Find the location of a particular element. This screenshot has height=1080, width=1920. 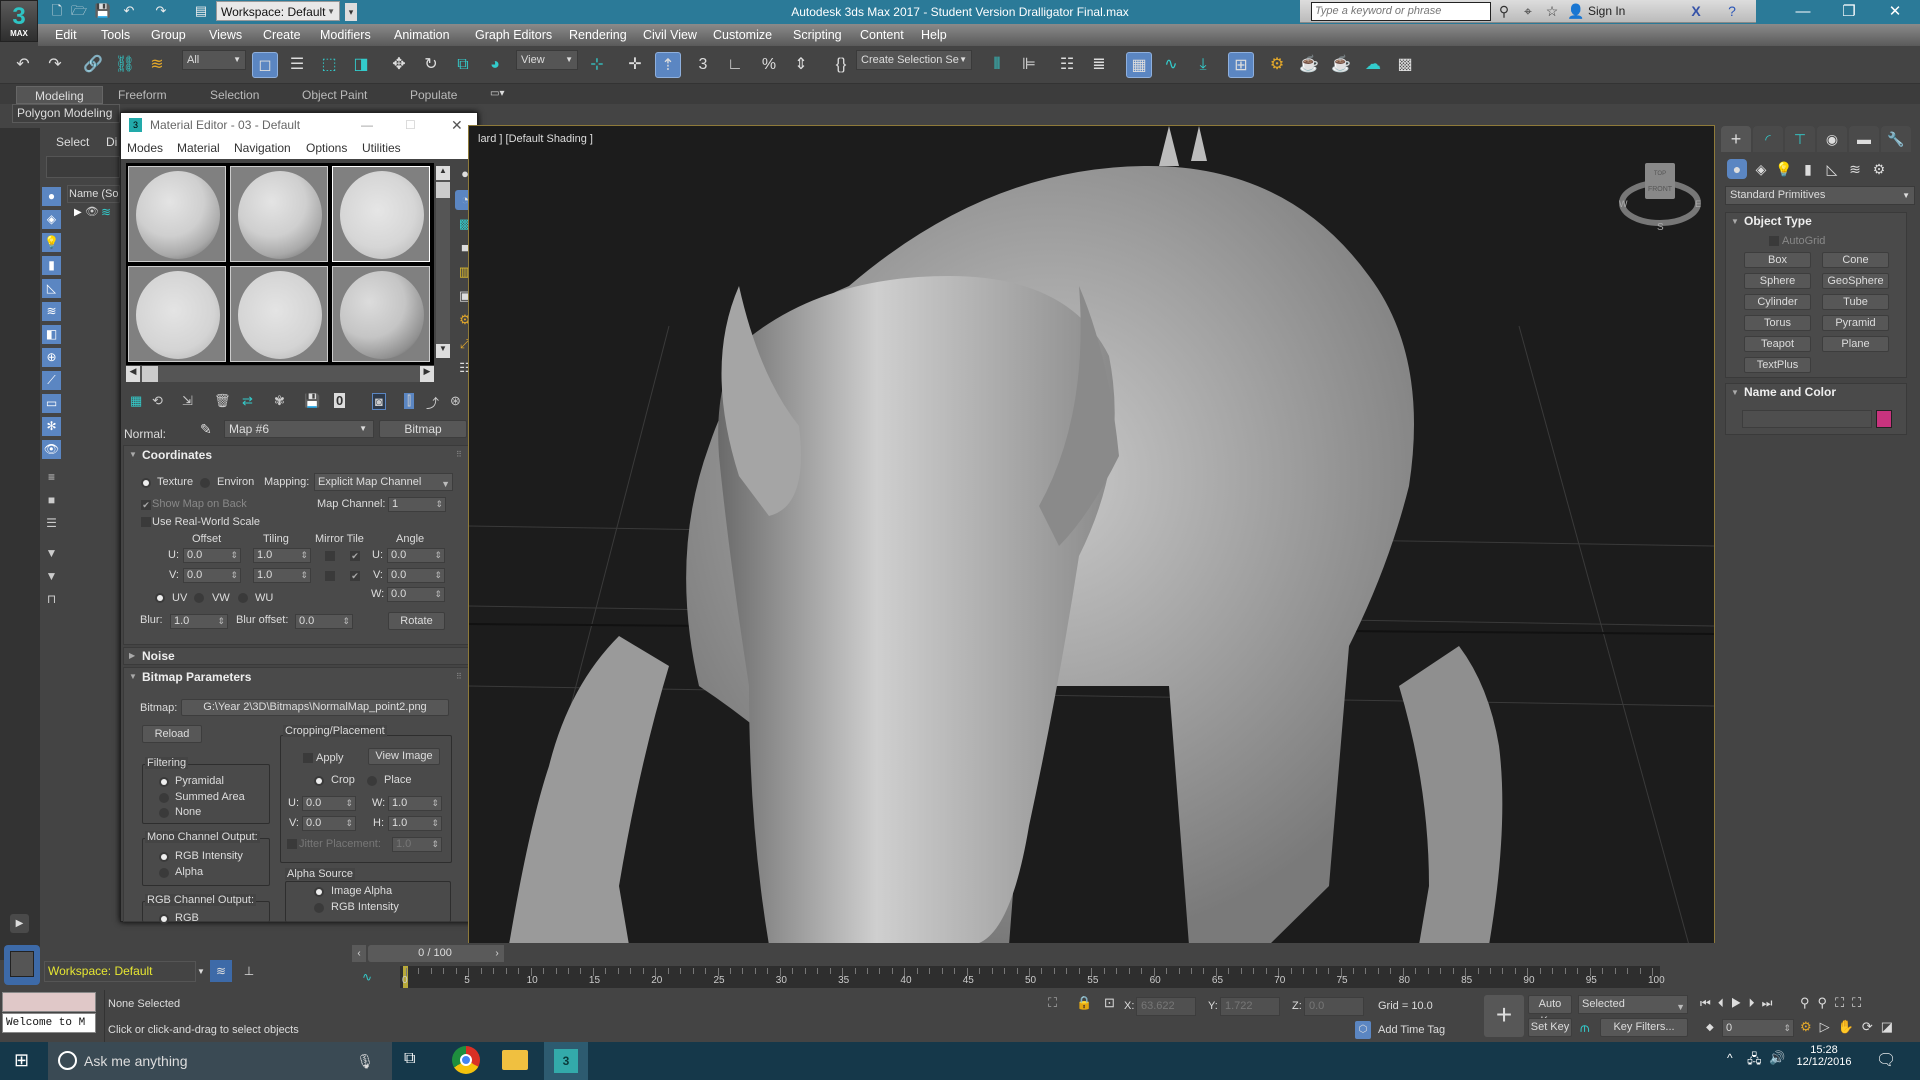

ribbon-tab-object-paint: Object Paint is located at coordinates (334, 95).